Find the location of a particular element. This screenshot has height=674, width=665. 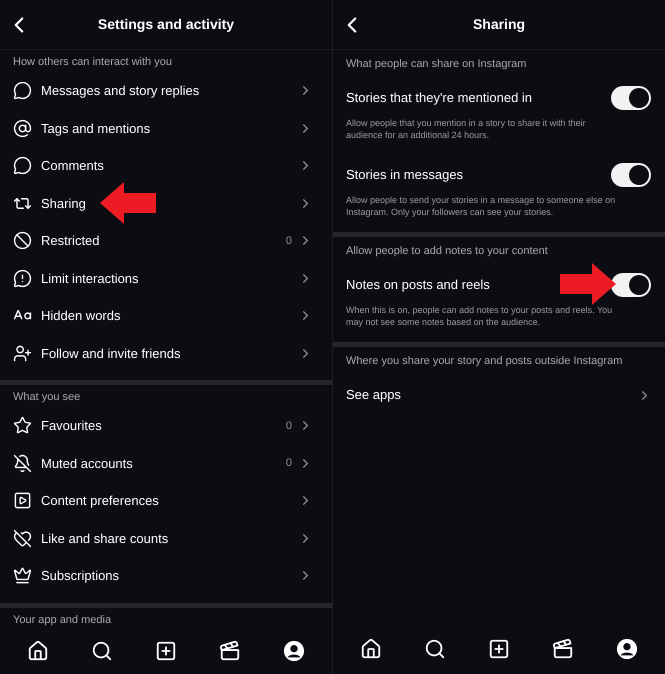

comment-icon is located at coordinates (22, 166).